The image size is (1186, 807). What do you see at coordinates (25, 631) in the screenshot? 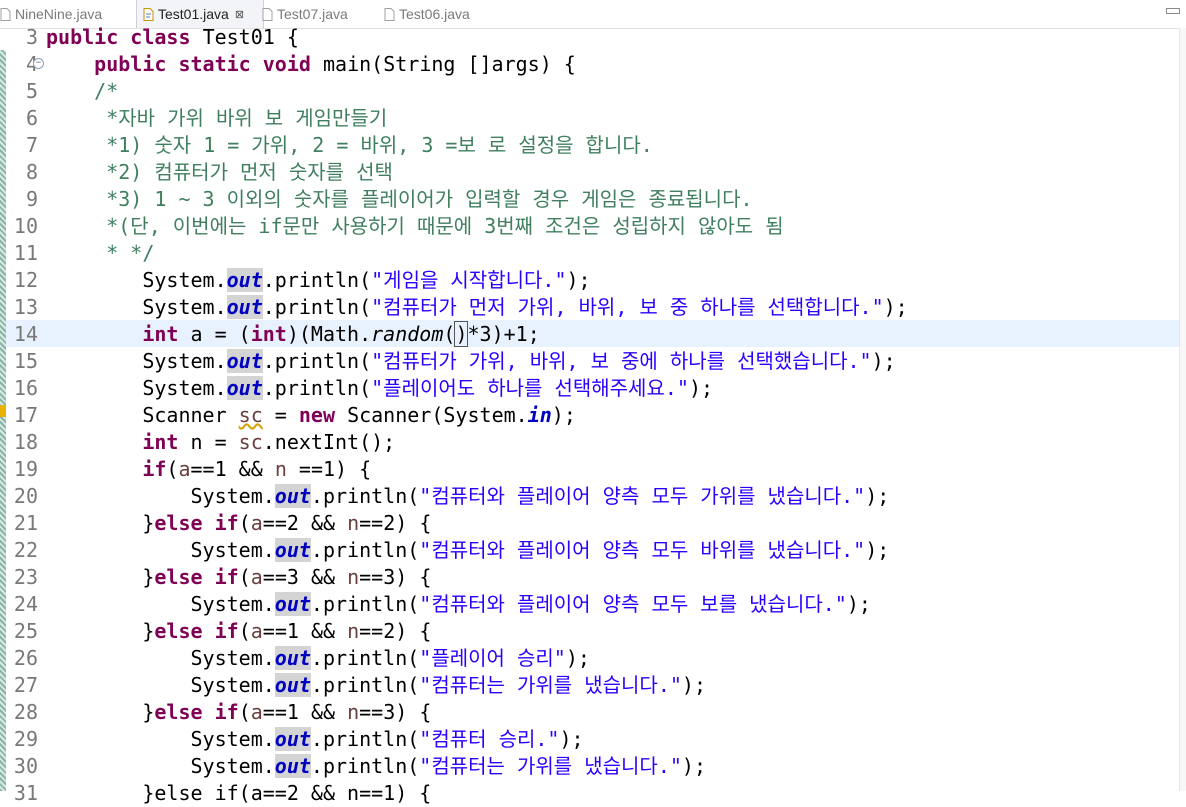
I see `line-number: 25` at bounding box center [25, 631].